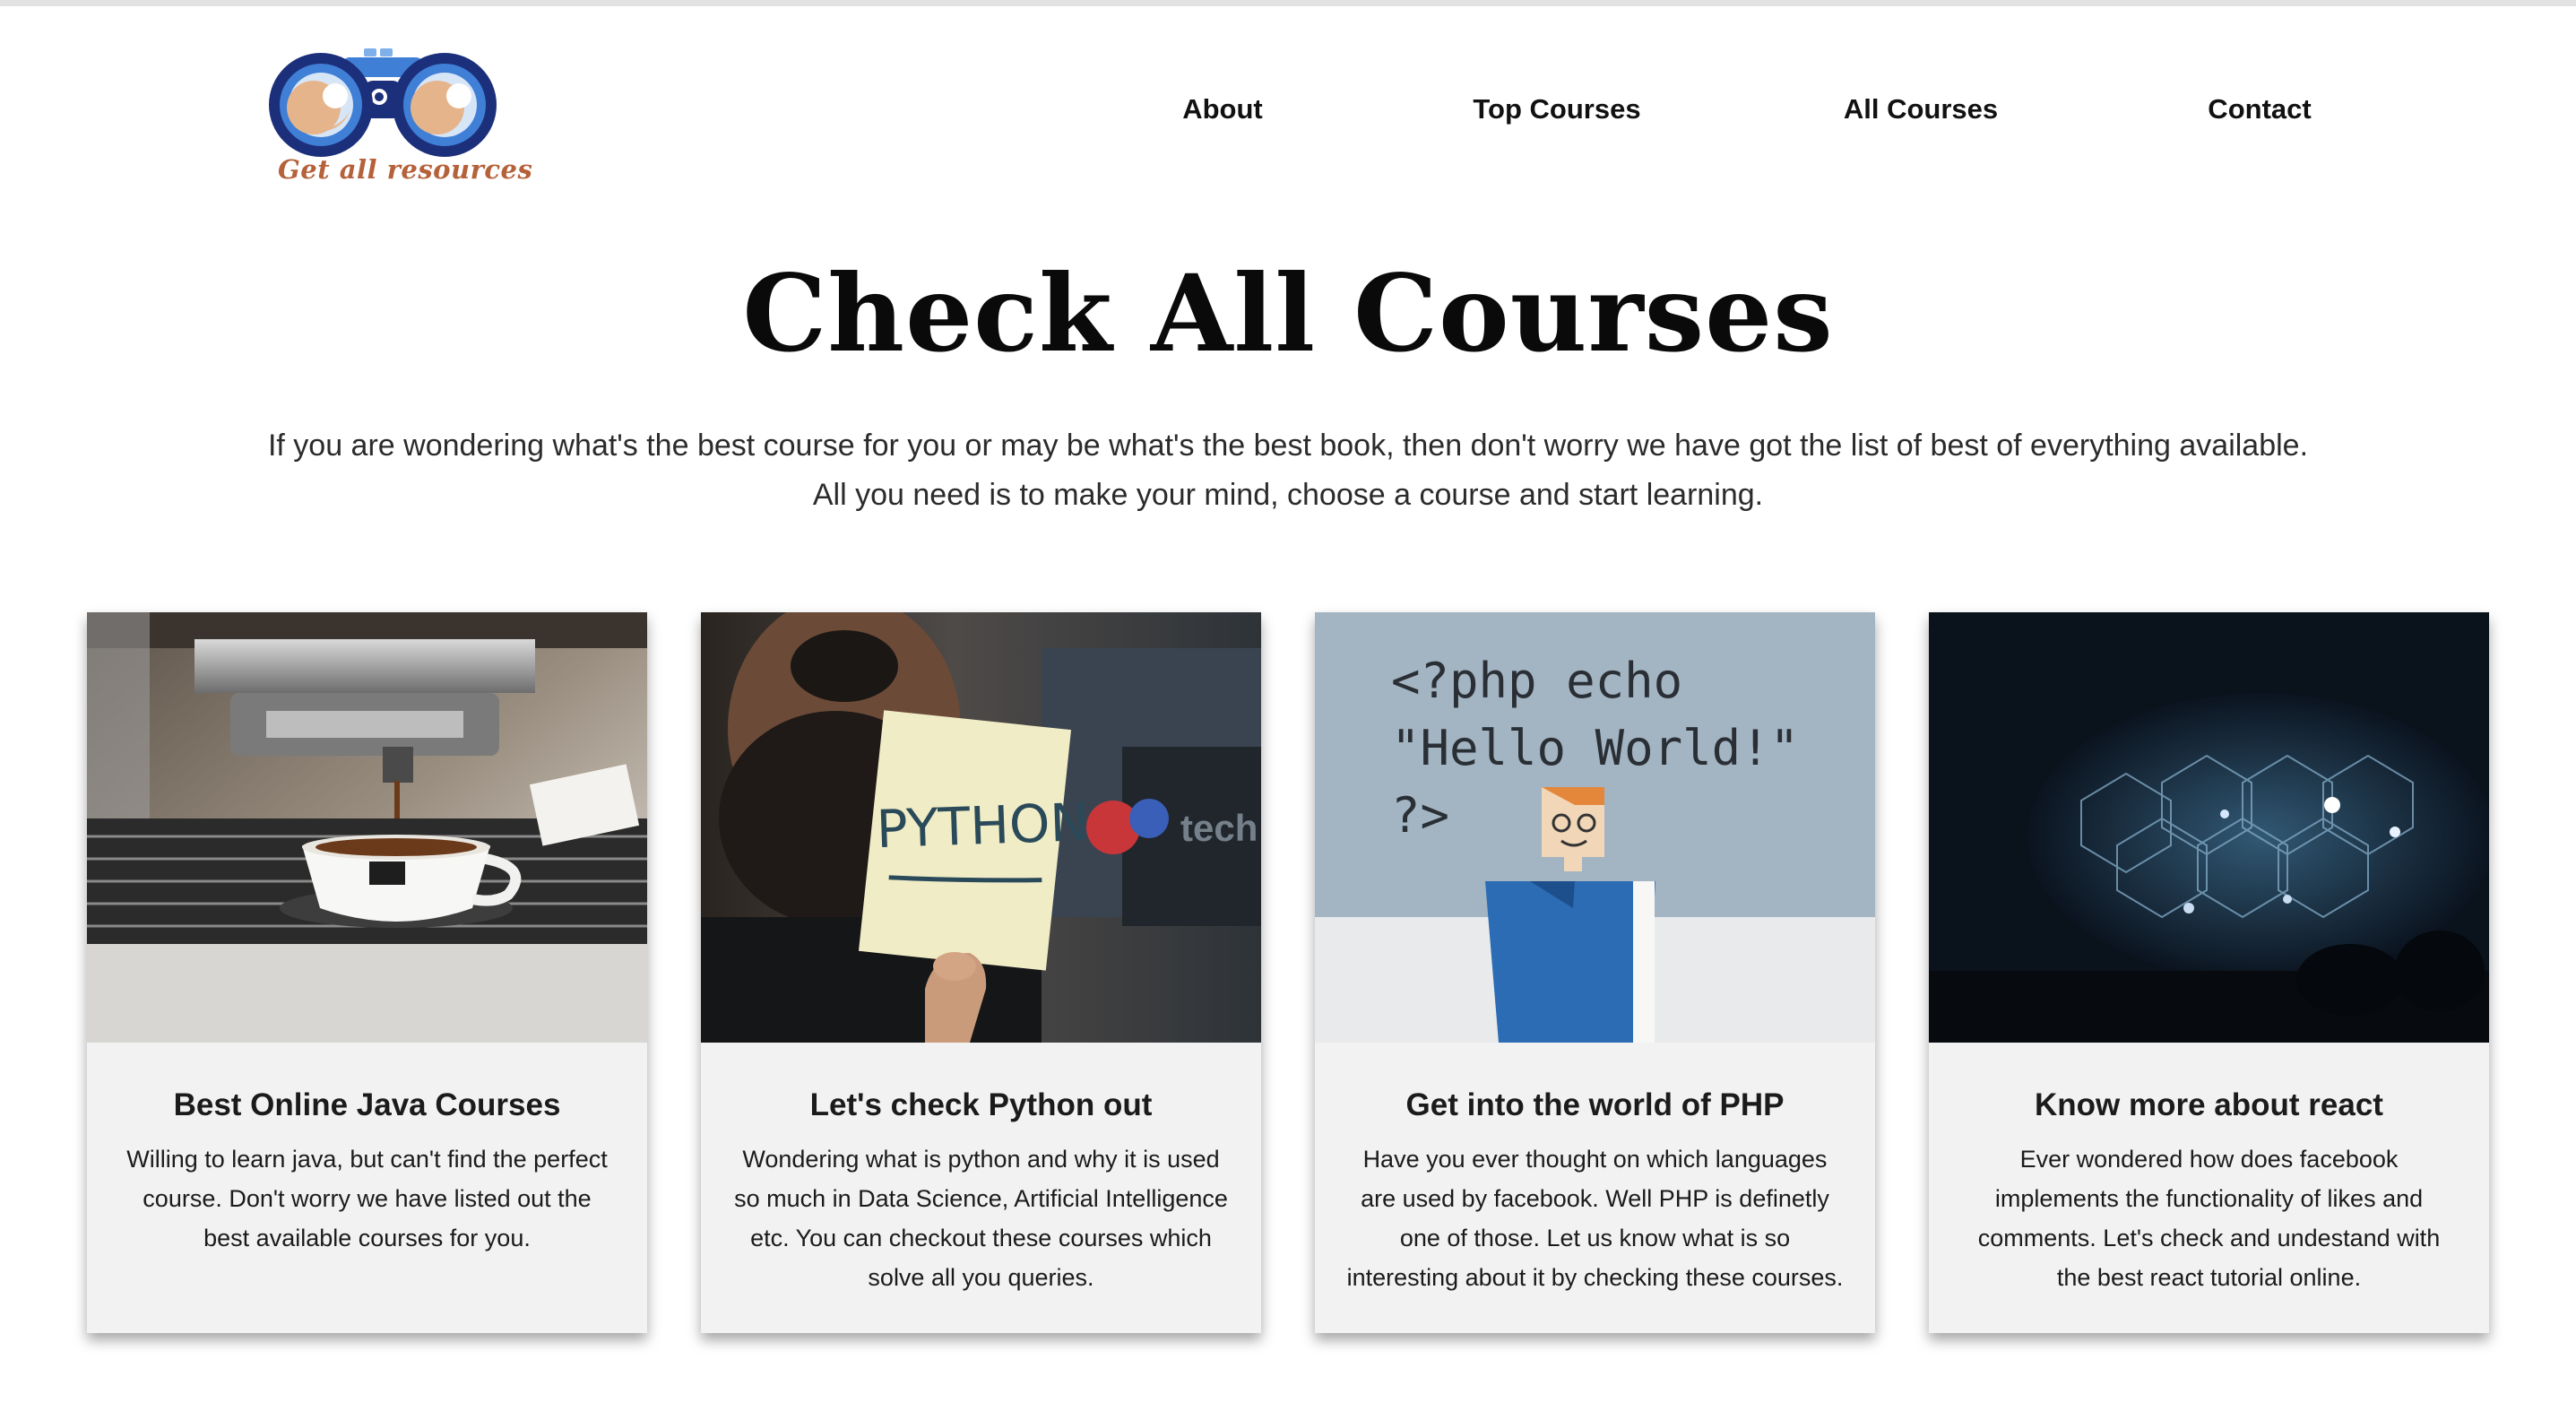  I want to click on card-title: Best Online Java Courses, so click(367, 1105).